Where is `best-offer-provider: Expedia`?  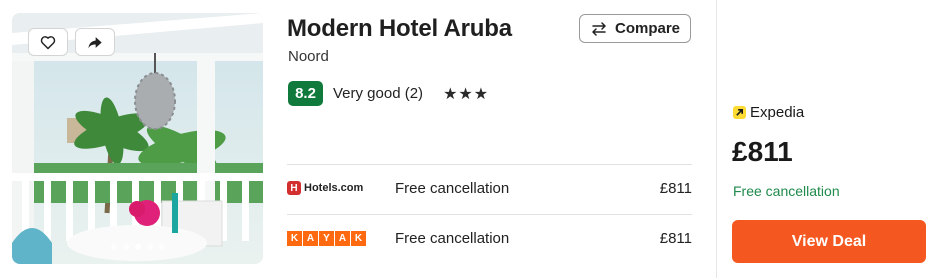 best-offer-provider: Expedia is located at coordinates (768, 112).